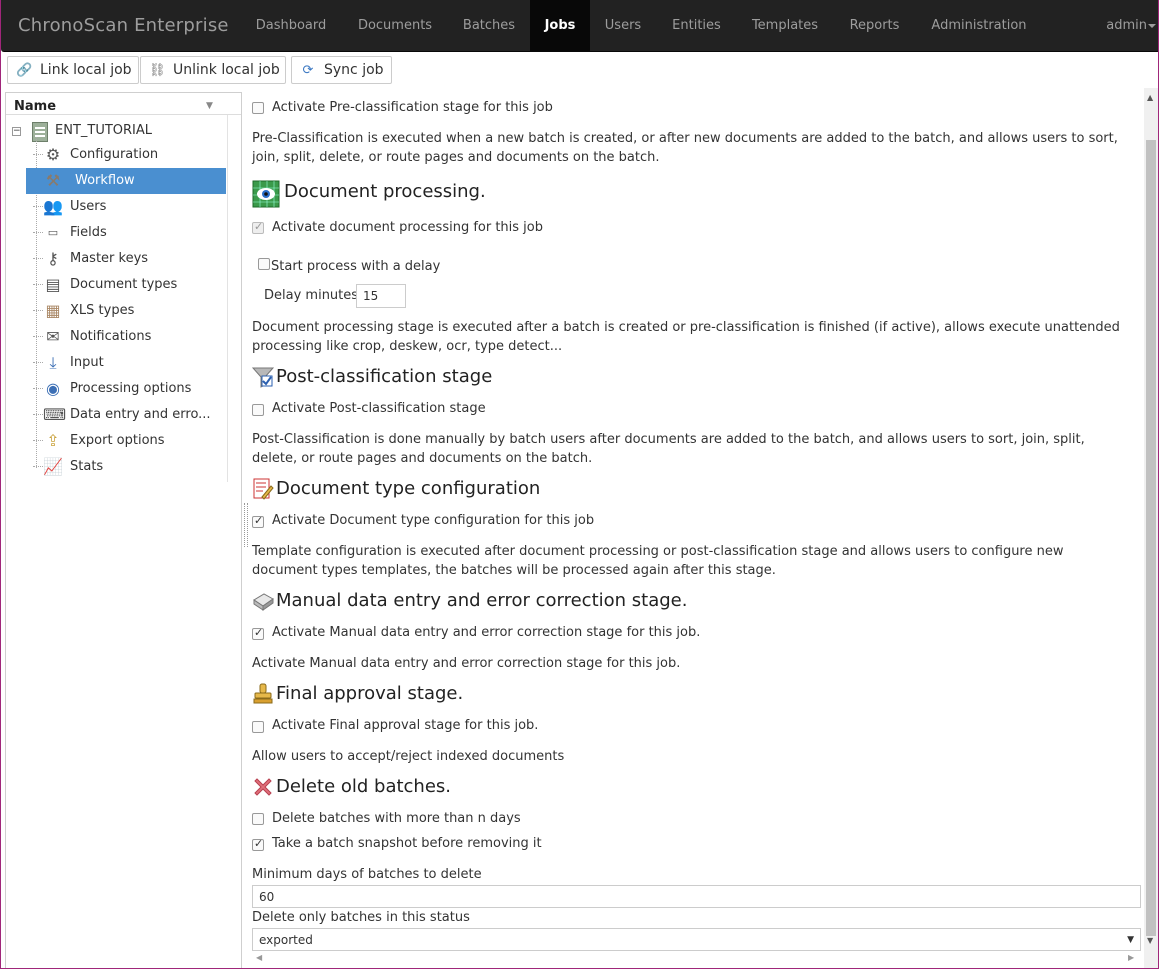  I want to click on tree-item-stats: 📈 Stats, so click(121, 467).